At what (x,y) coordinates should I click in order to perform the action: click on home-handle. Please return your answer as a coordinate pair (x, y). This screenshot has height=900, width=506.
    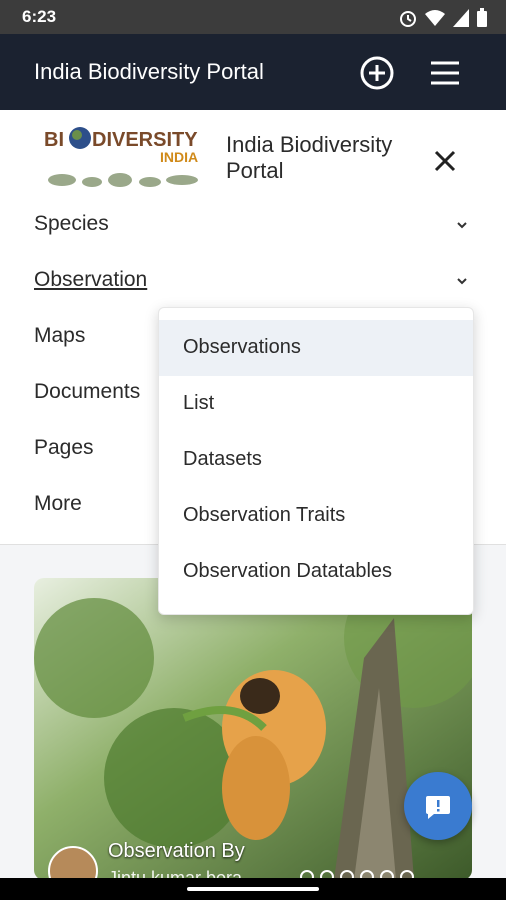
    Looking at the image, I should click on (253, 889).